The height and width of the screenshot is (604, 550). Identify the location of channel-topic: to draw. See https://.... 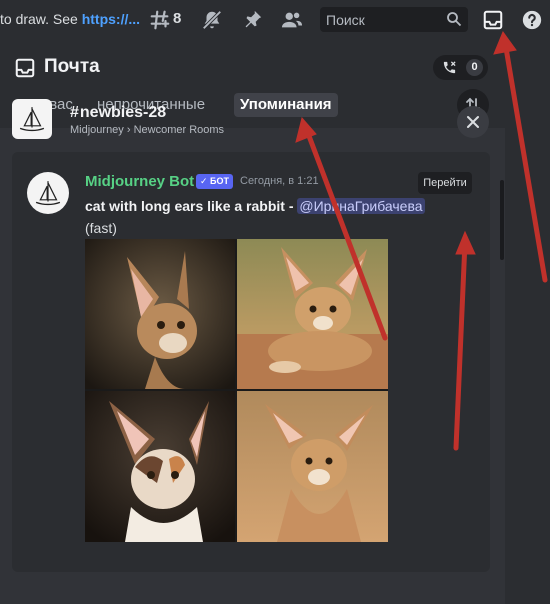
(70, 19).